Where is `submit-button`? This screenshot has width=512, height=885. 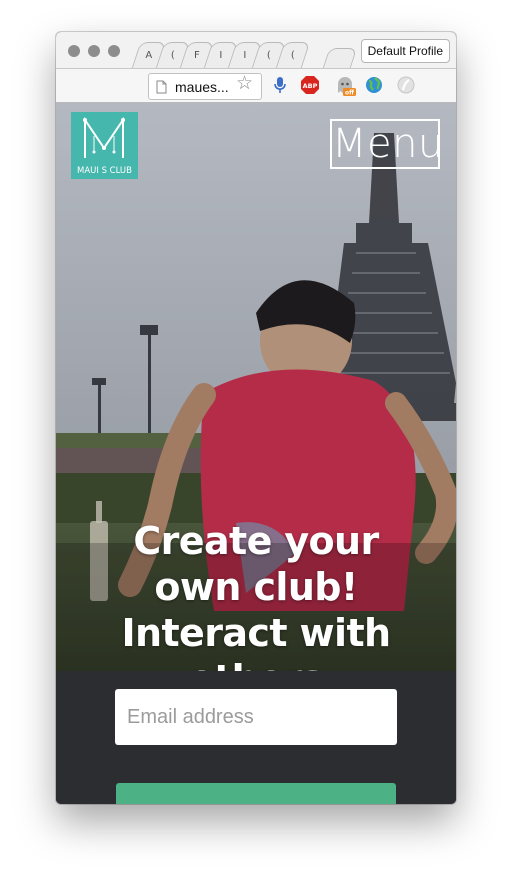
submit-button is located at coordinates (256, 793).